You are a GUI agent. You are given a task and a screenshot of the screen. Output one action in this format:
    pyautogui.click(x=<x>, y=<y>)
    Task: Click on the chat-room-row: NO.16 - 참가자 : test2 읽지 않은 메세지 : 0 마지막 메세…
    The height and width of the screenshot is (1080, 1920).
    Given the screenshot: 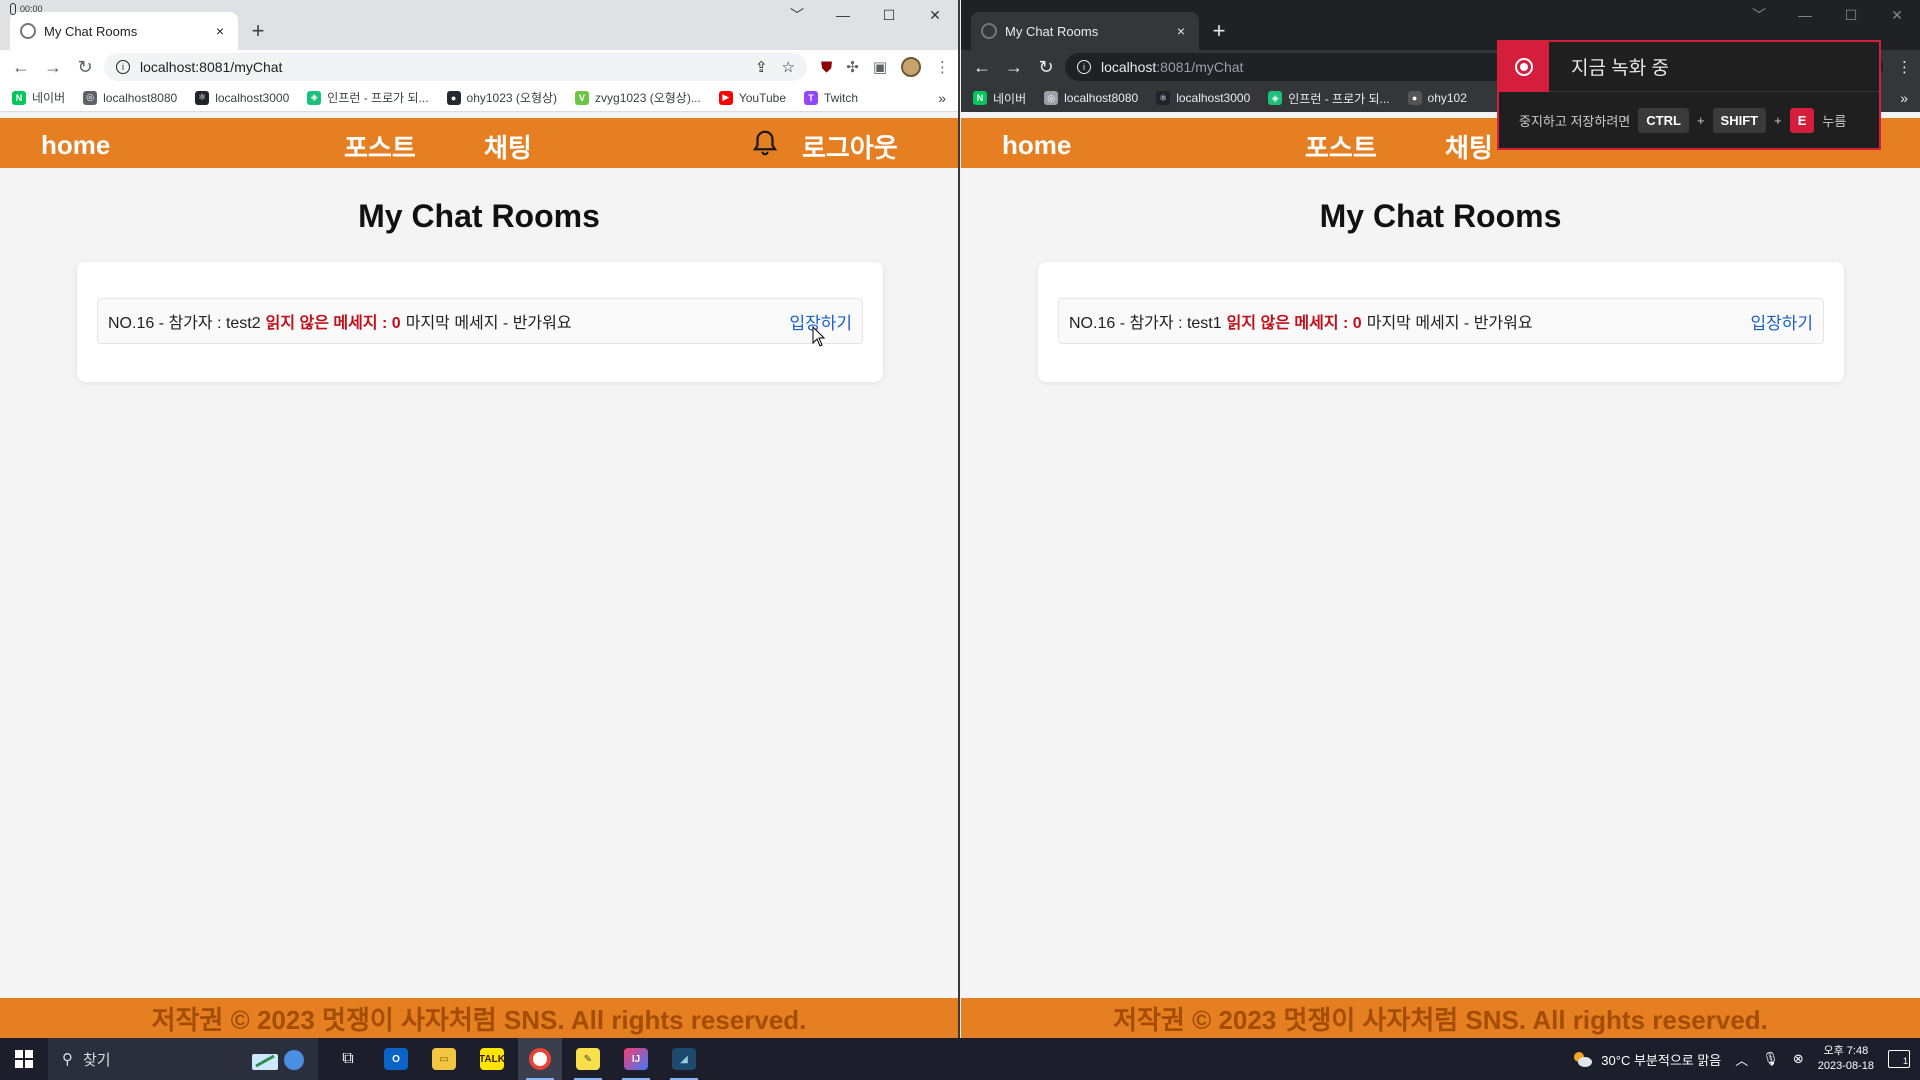 What is the action you would take?
    pyautogui.click(x=480, y=321)
    